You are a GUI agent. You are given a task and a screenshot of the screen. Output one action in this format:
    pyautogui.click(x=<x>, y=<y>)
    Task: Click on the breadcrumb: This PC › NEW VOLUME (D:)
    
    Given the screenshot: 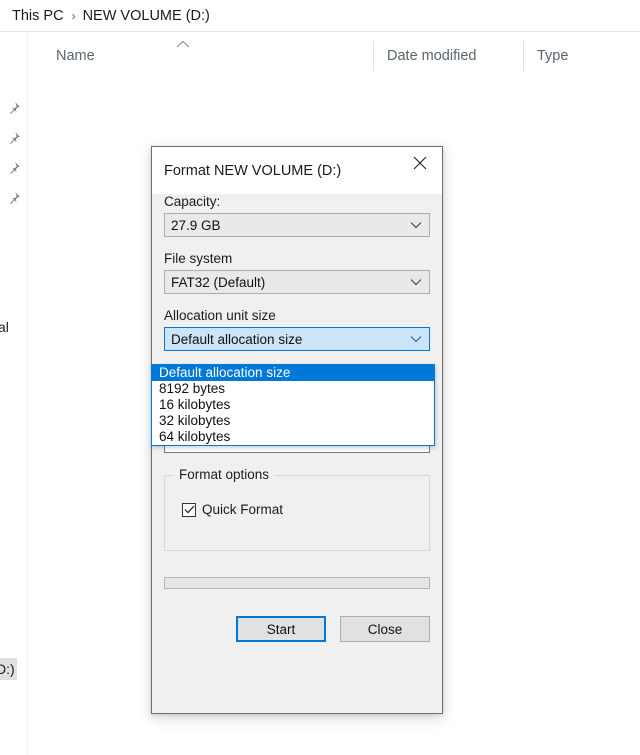 What is the action you would take?
    pyautogui.click(x=320, y=15)
    